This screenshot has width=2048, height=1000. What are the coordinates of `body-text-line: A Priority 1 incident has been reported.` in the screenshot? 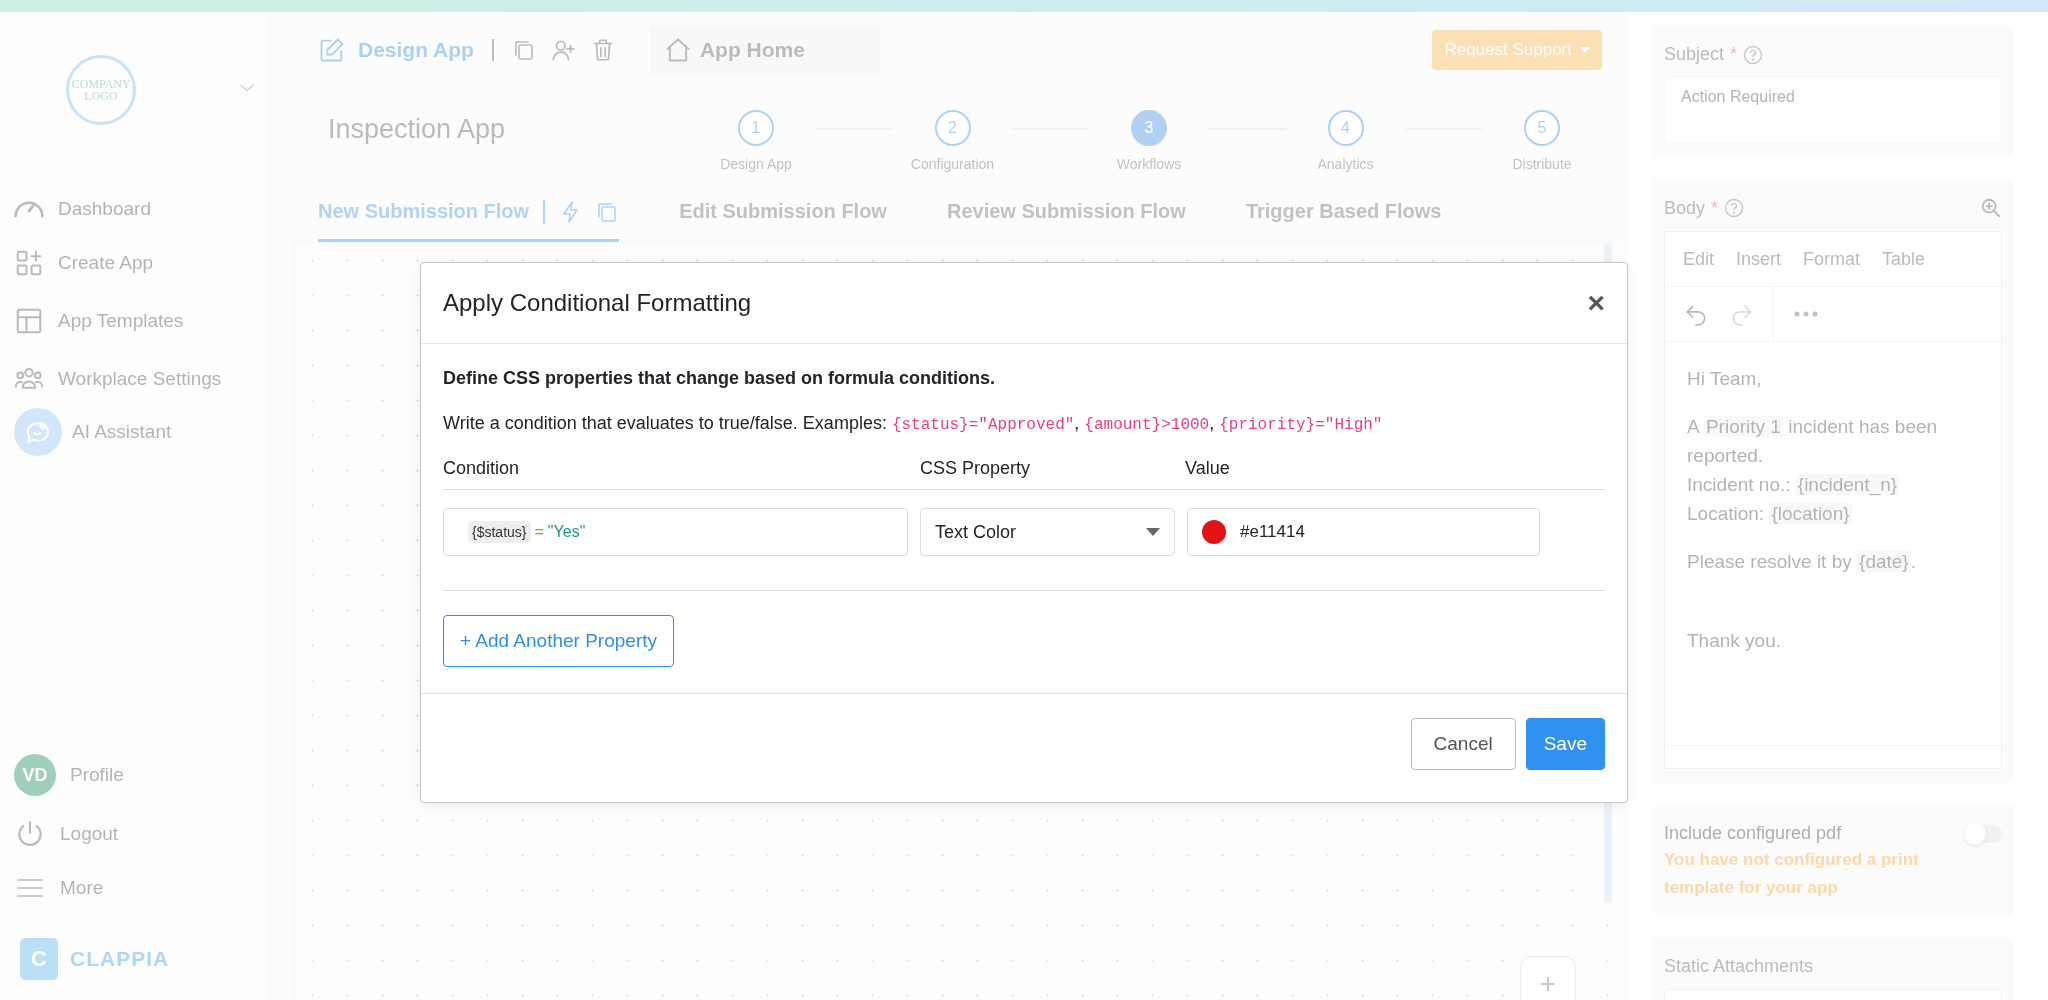 It's located at (1813, 441).